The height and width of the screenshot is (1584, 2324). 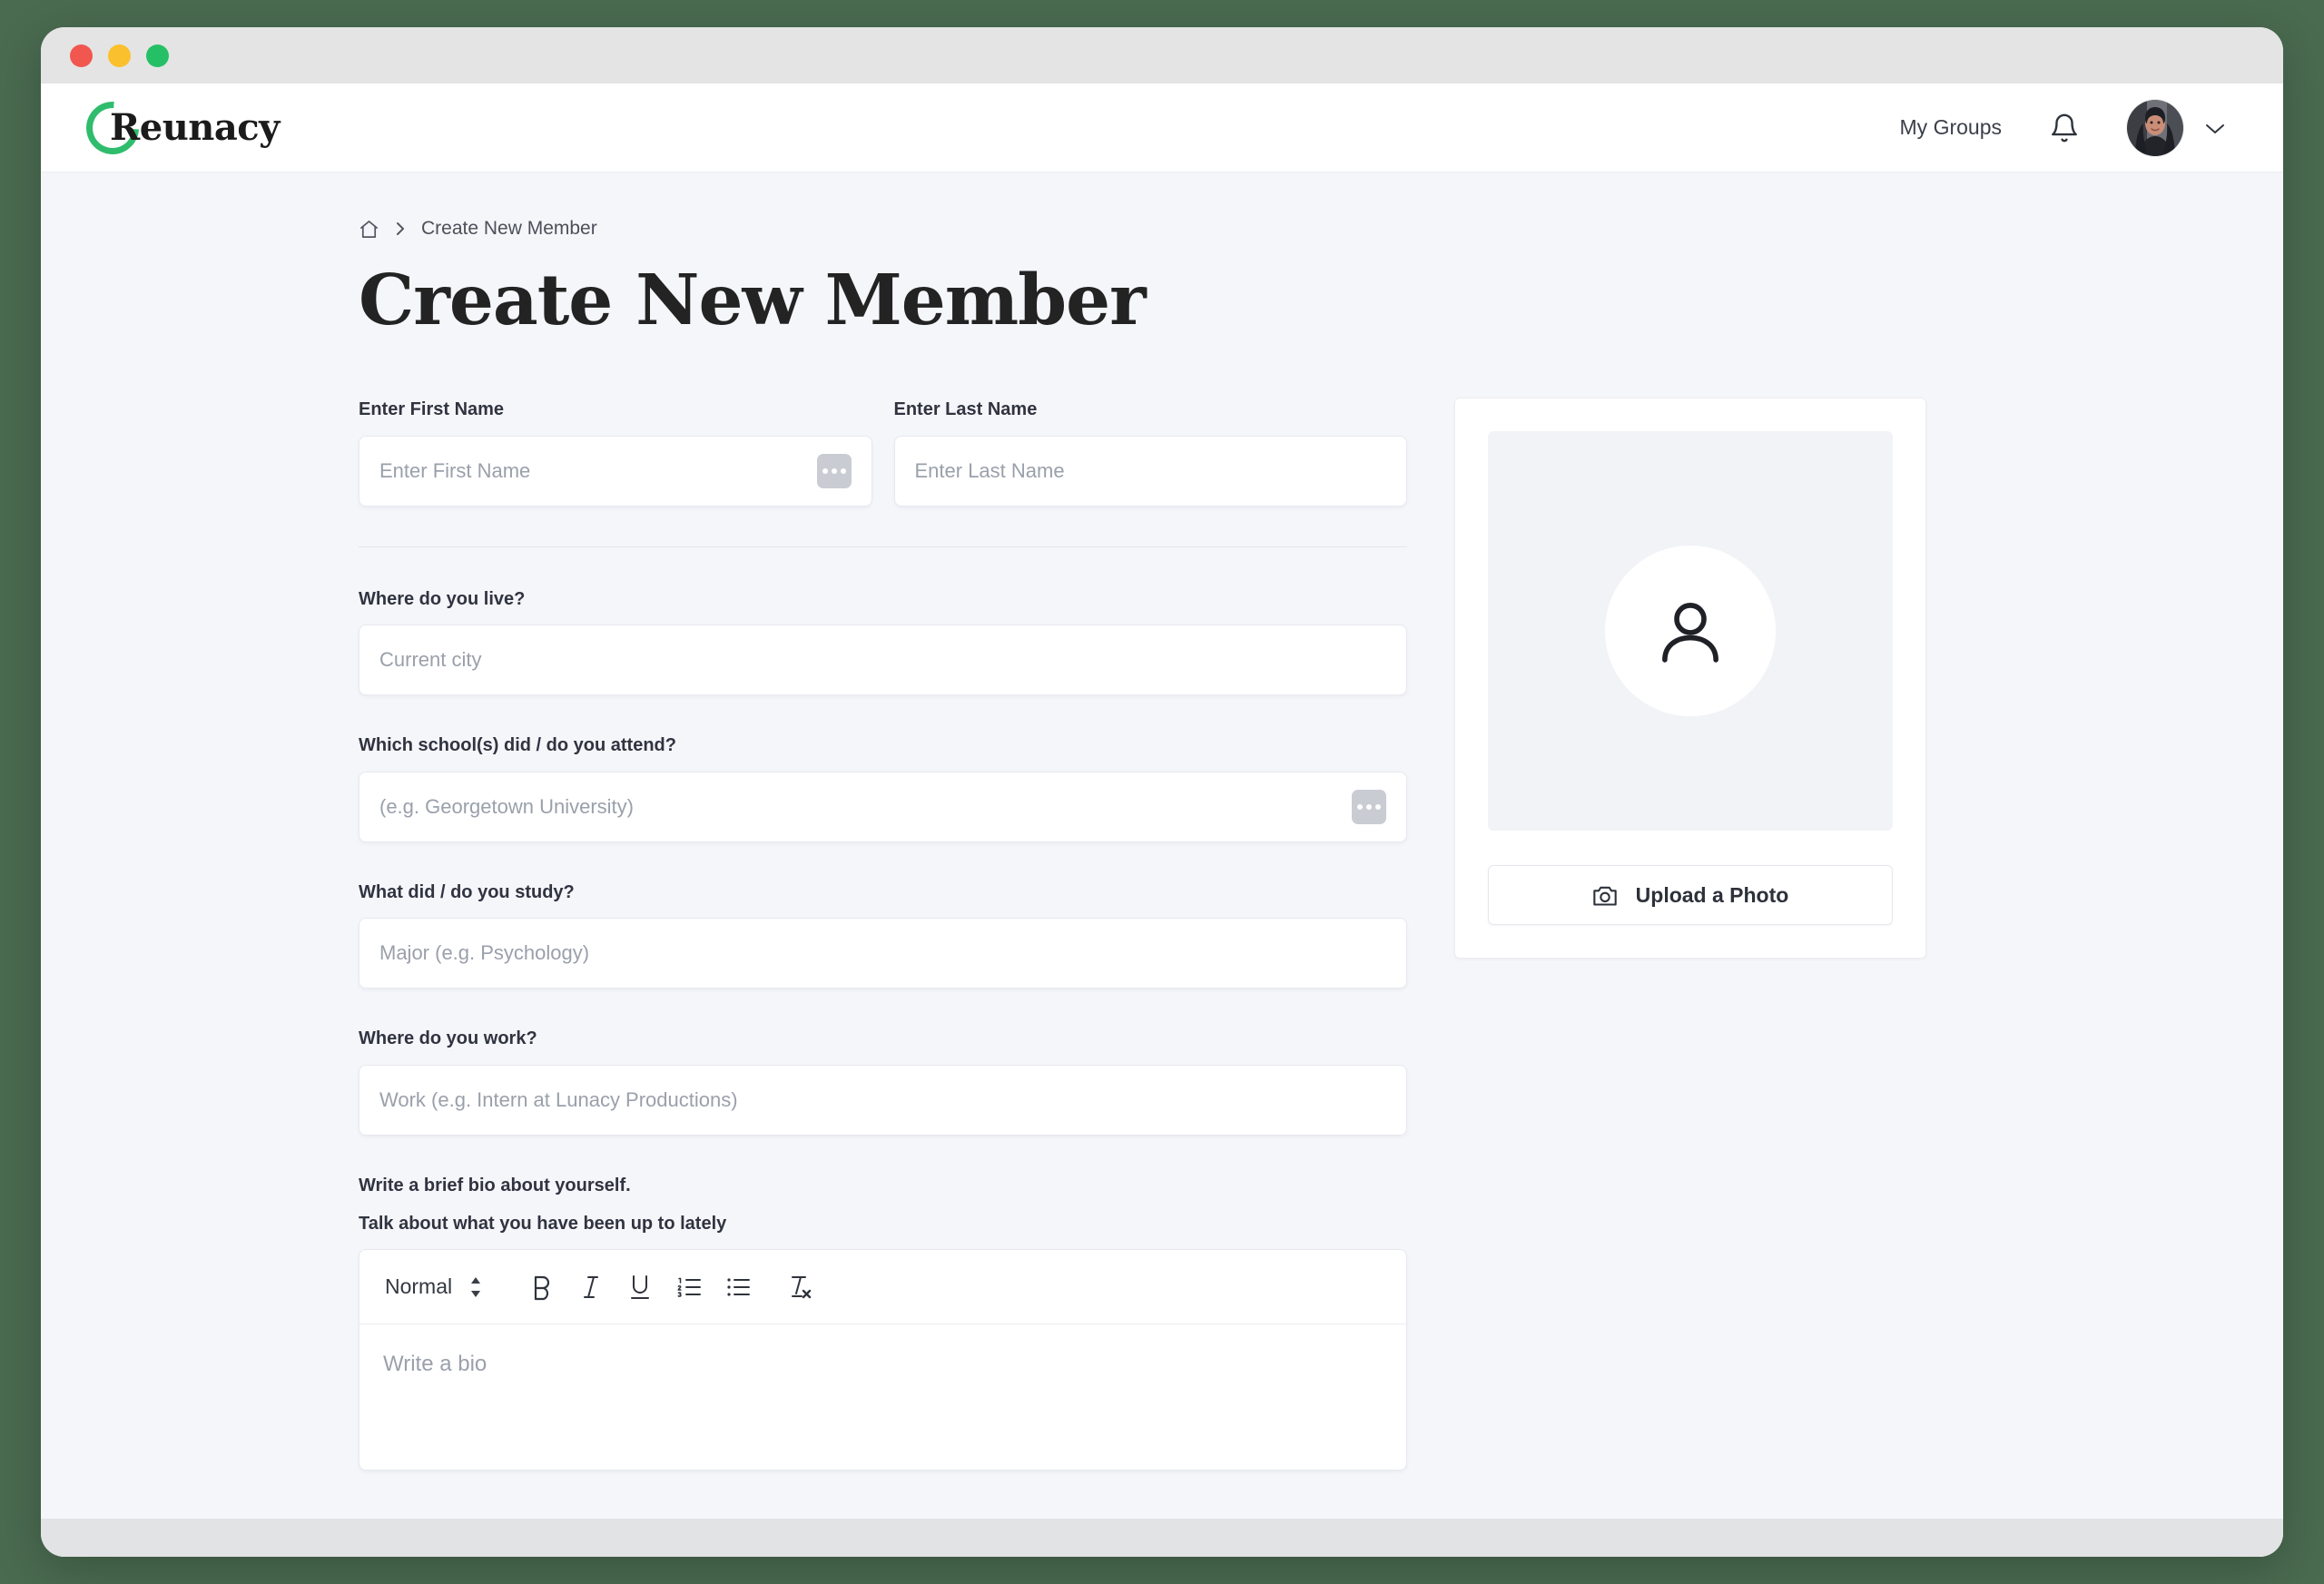 I want to click on photo-preview, so click(x=1690, y=631).